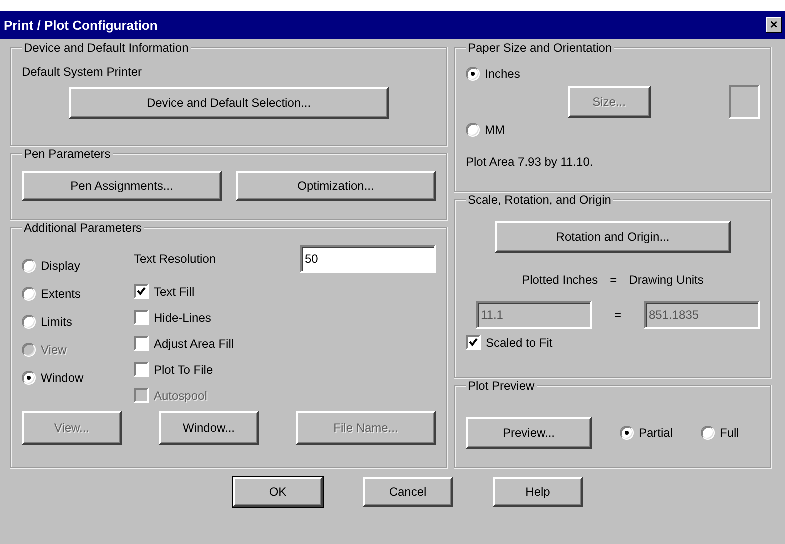 This screenshot has width=785, height=544. I want to click on group-title: Additional Parameters, so click(83, 228).